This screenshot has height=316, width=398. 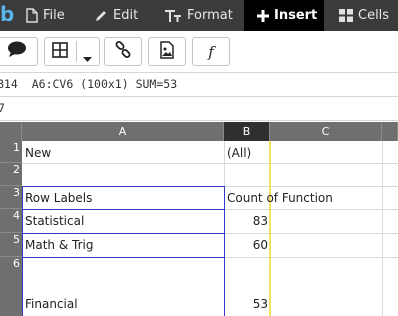 What do you see at coordinates (72, 51) in the screenshot?
I see `insert-table-button` at bounding box center [72, 51].